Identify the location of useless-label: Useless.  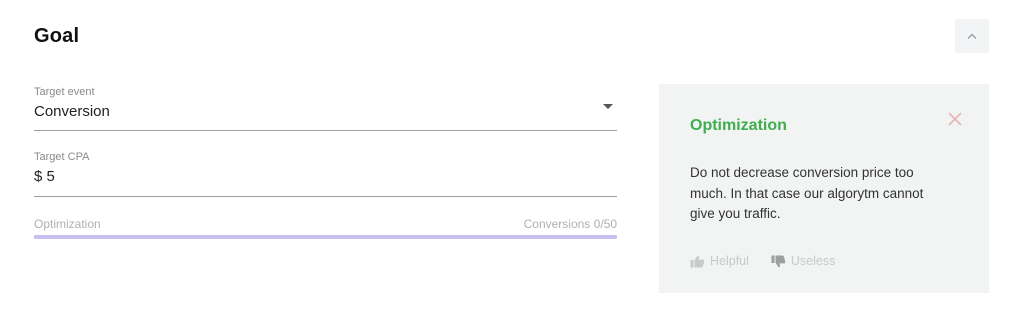
(813, 261).